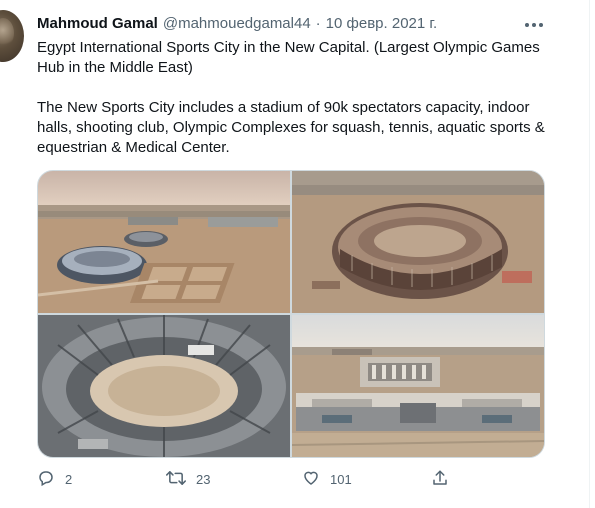  What do you see at coordinates (203, 479) in the screenshot?
I see `retweet-count: 23` at bounding box center [203, 479].